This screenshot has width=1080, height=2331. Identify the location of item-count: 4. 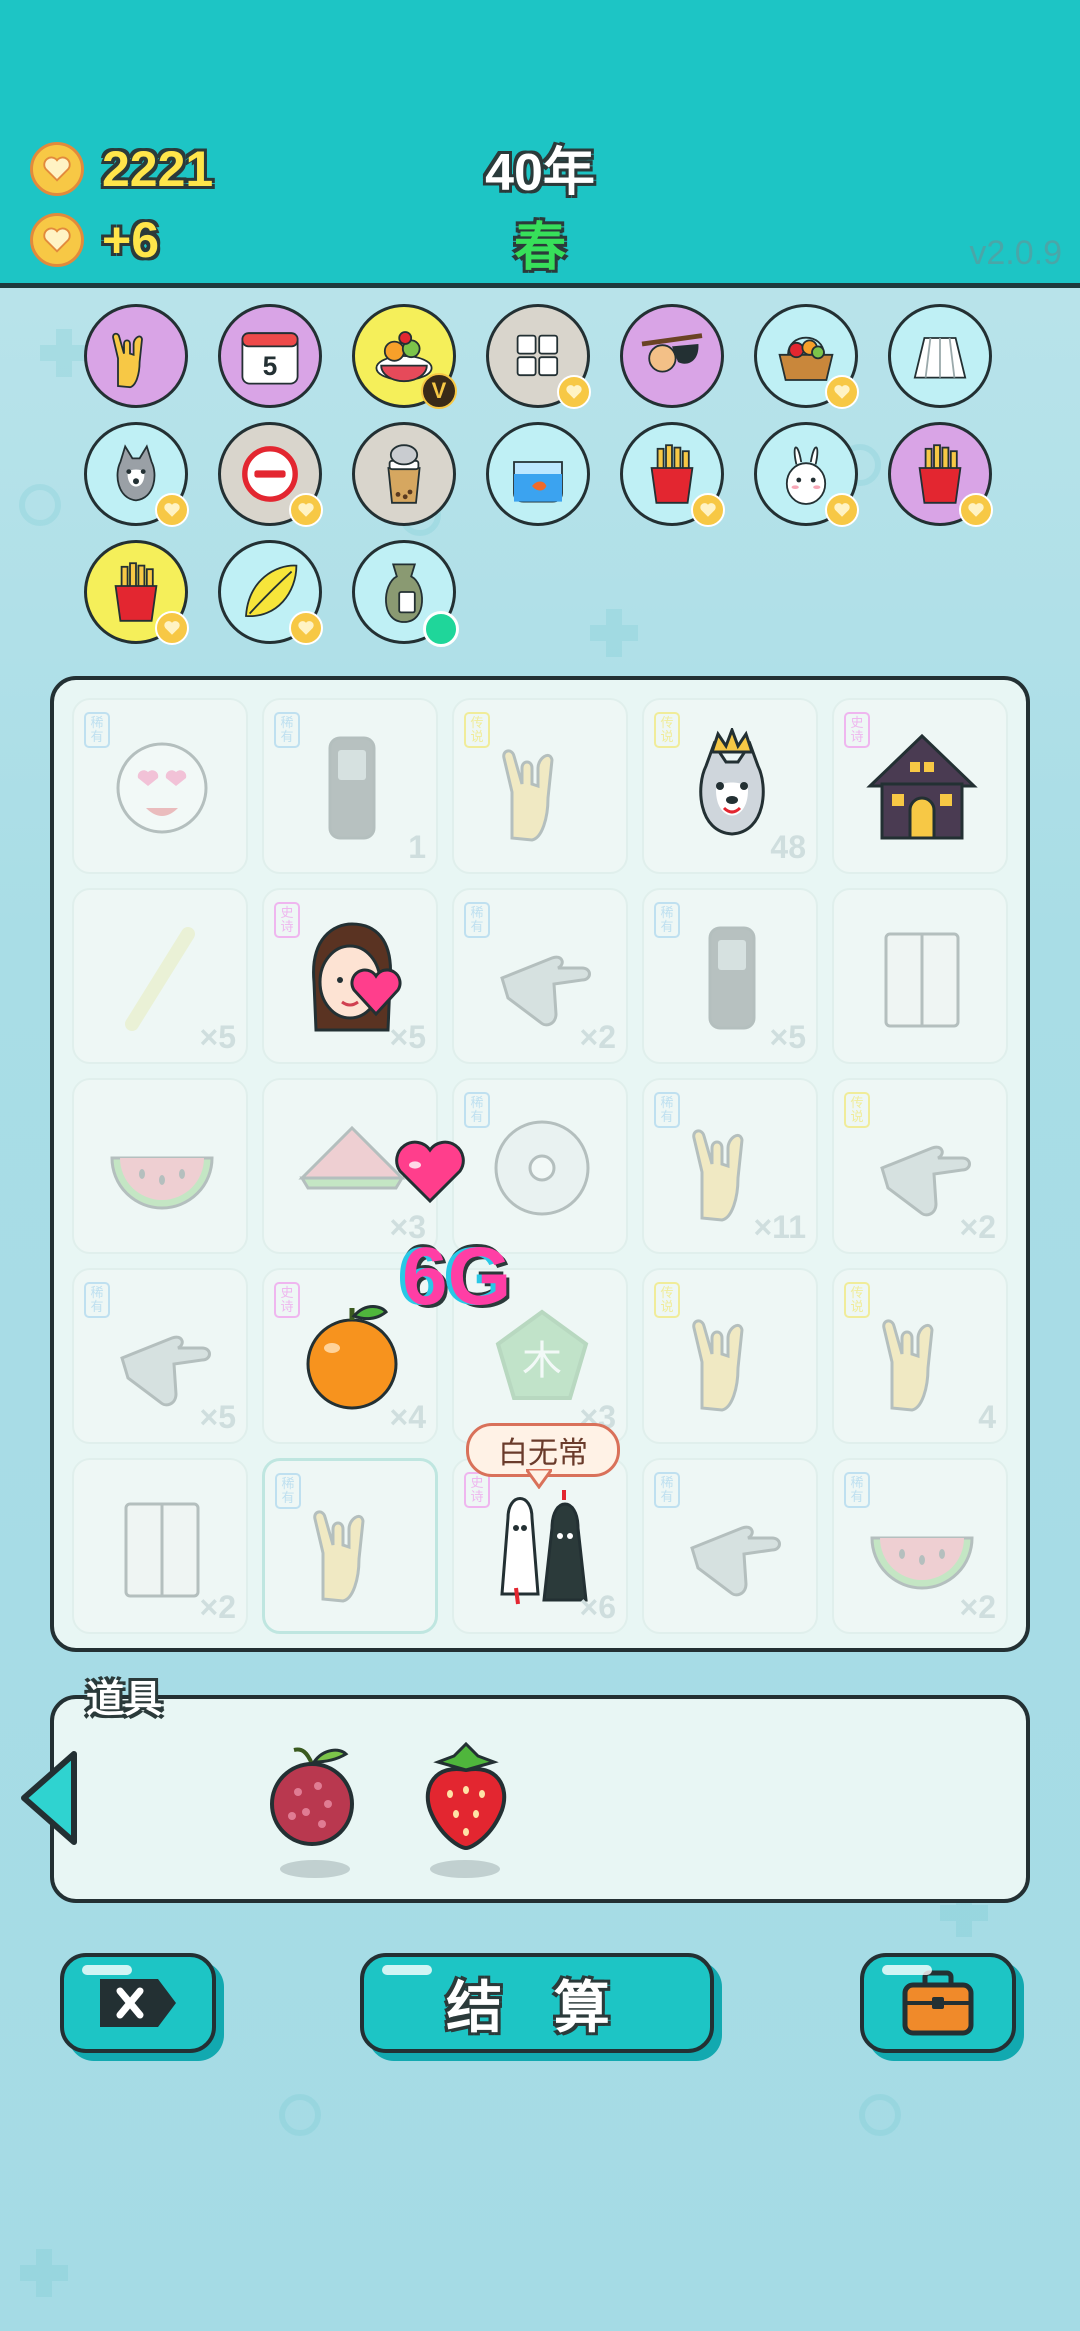
(987, 1417).